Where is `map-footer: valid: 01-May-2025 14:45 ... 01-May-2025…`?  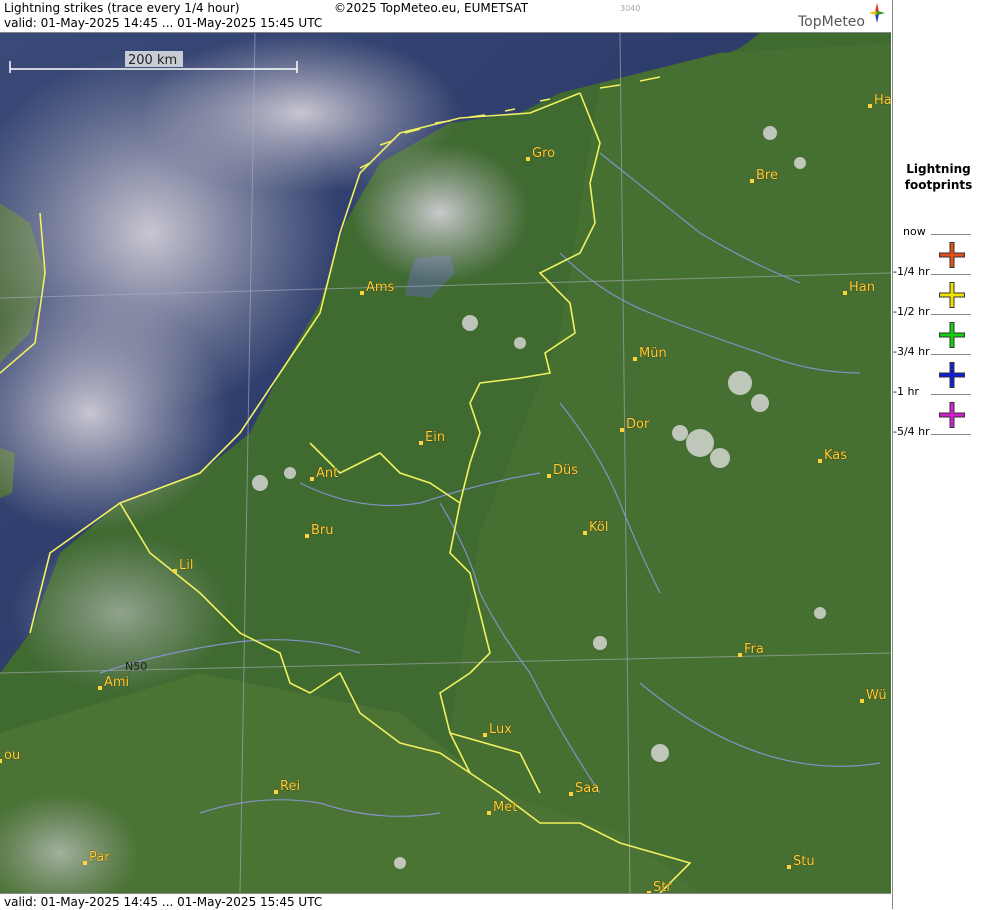
map-footer: valid: 01-May-2025 14:45 ... 01-May-2025… is located at coordinates (445, 901).